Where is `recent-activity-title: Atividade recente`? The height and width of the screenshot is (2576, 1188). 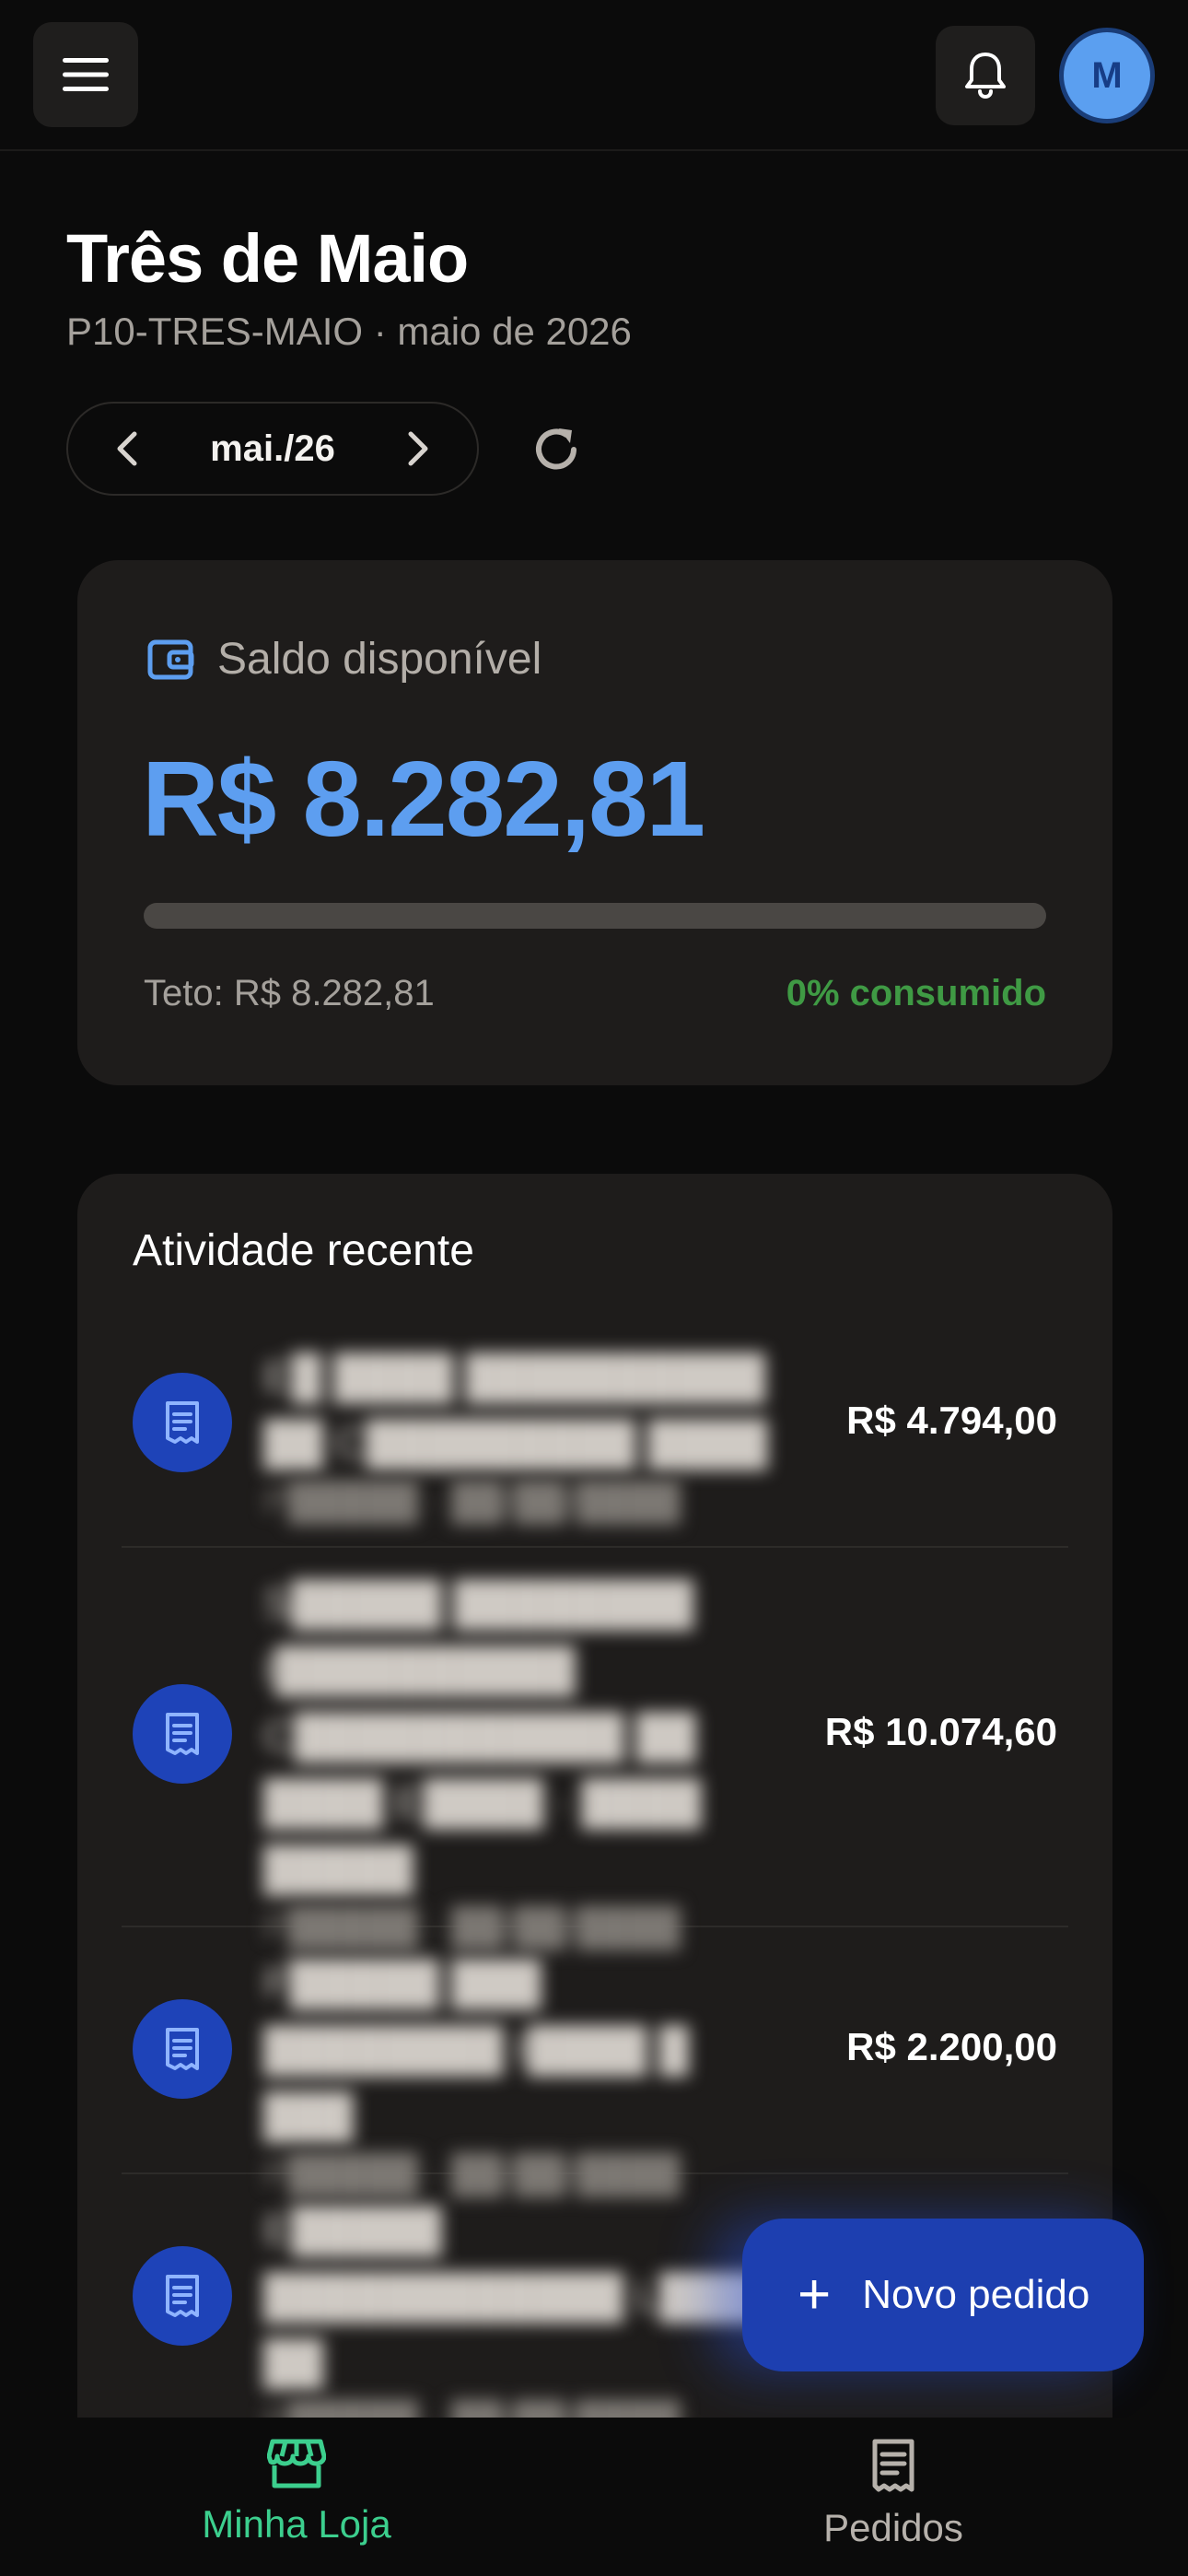 recent-activity-title: Atividade recente is located at coordinates (303, 1250).